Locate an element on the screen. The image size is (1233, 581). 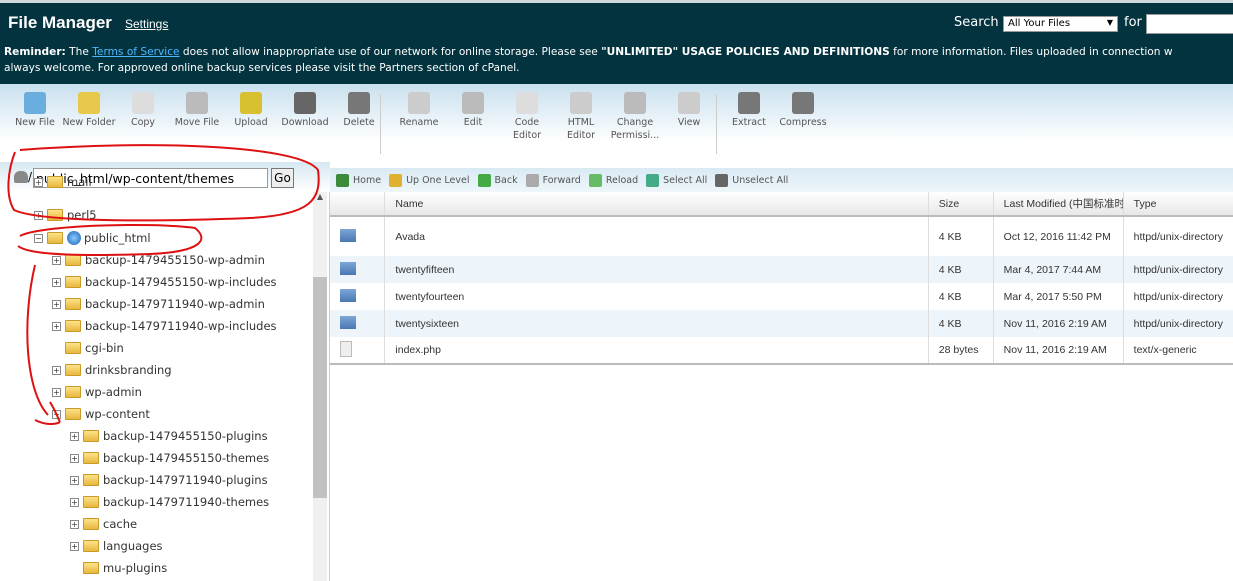
tree-item: + mail is located at coordinates (63, 182).